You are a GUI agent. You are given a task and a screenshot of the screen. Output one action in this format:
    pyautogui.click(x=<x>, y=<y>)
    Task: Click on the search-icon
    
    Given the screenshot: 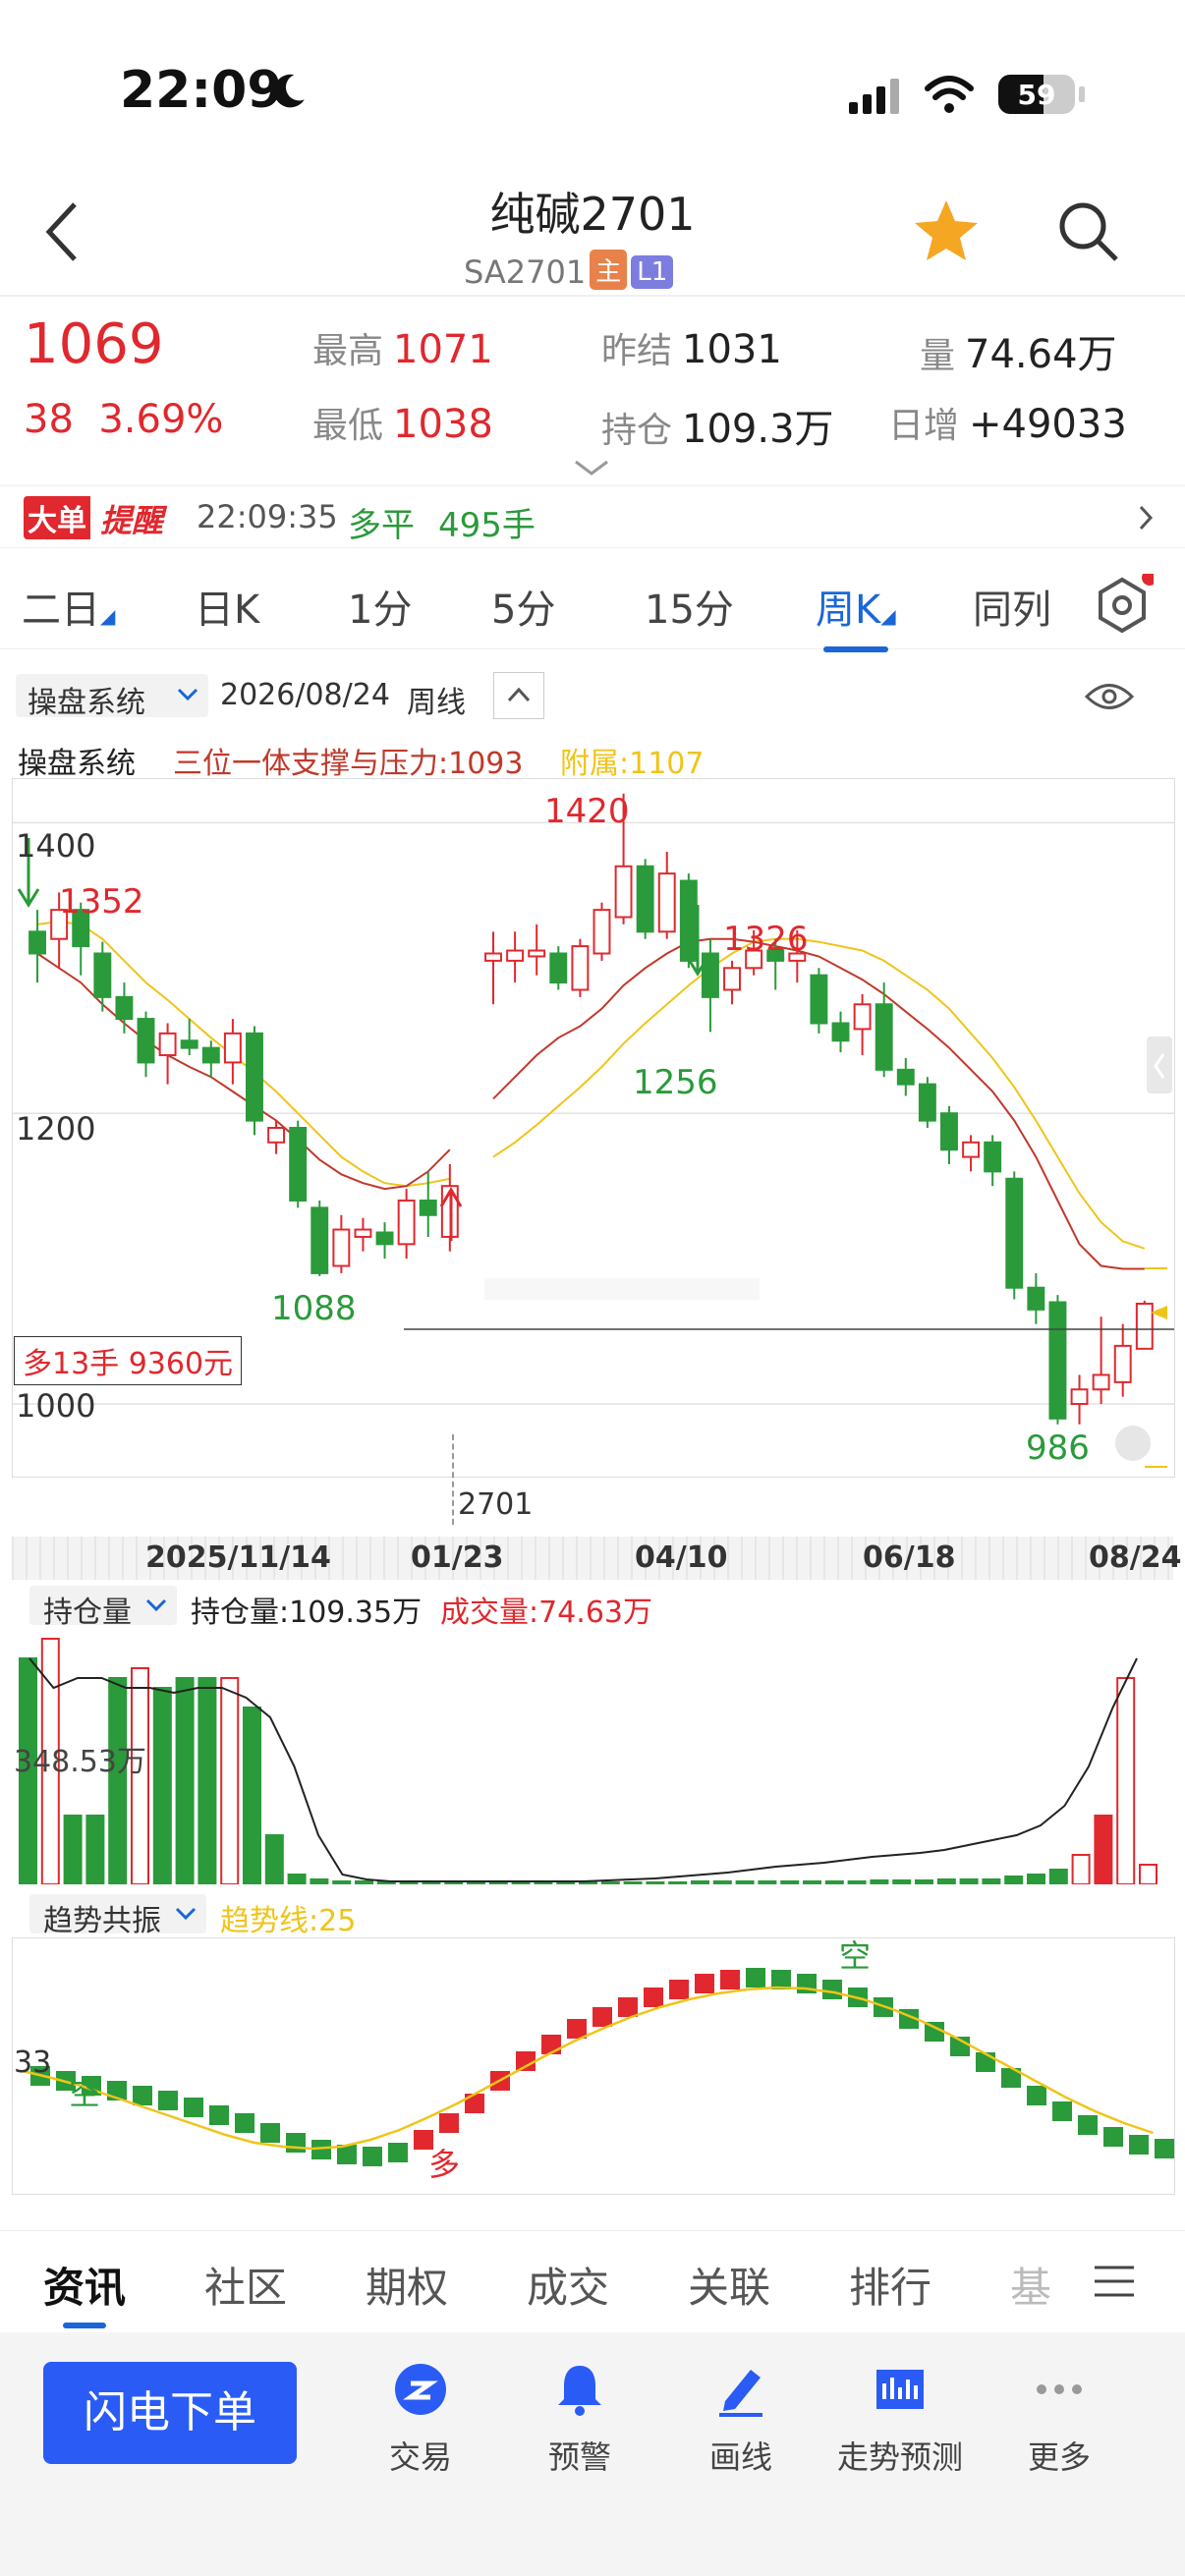 What is the action you would take?
    pyautogui.click(x=1088, y=230)
    